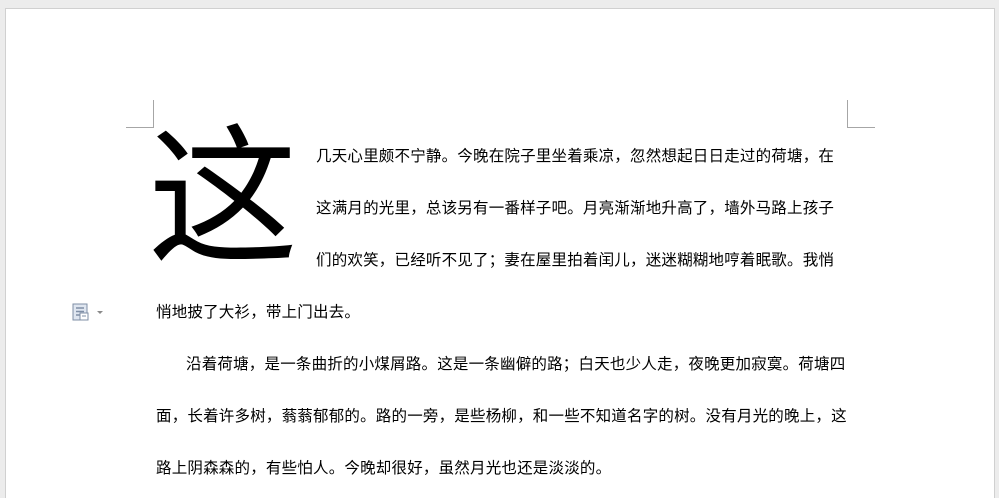 The image size is (999, 498). I want to click on chevron-down-icon, so click(100, 312).